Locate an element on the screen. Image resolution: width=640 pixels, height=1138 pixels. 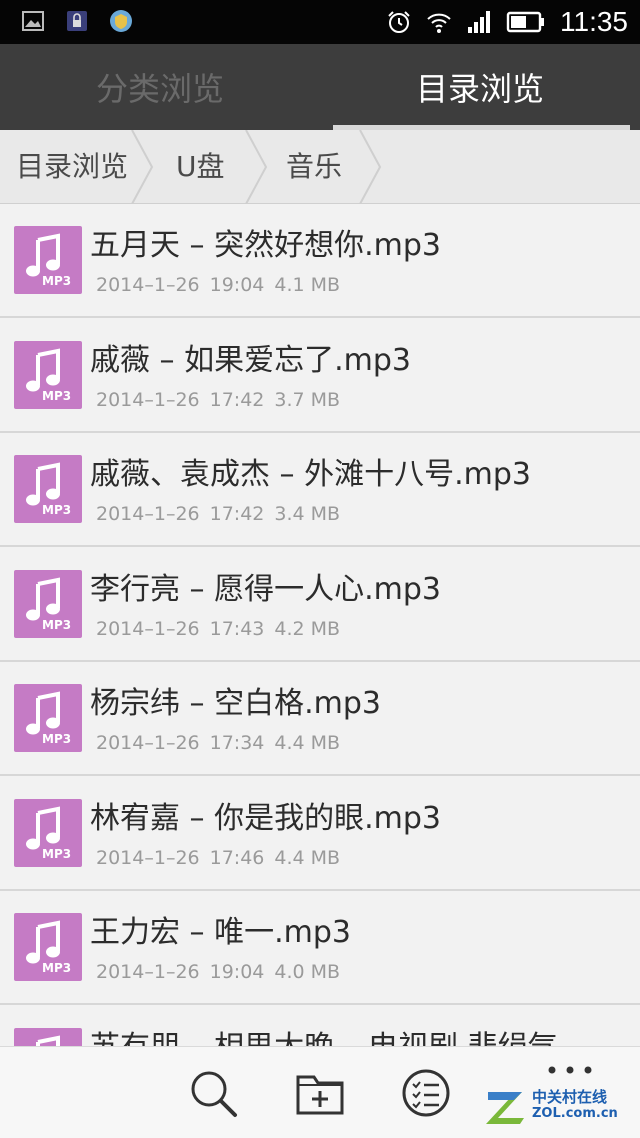
new-folder-icon is located at coordinates (320, 1093).